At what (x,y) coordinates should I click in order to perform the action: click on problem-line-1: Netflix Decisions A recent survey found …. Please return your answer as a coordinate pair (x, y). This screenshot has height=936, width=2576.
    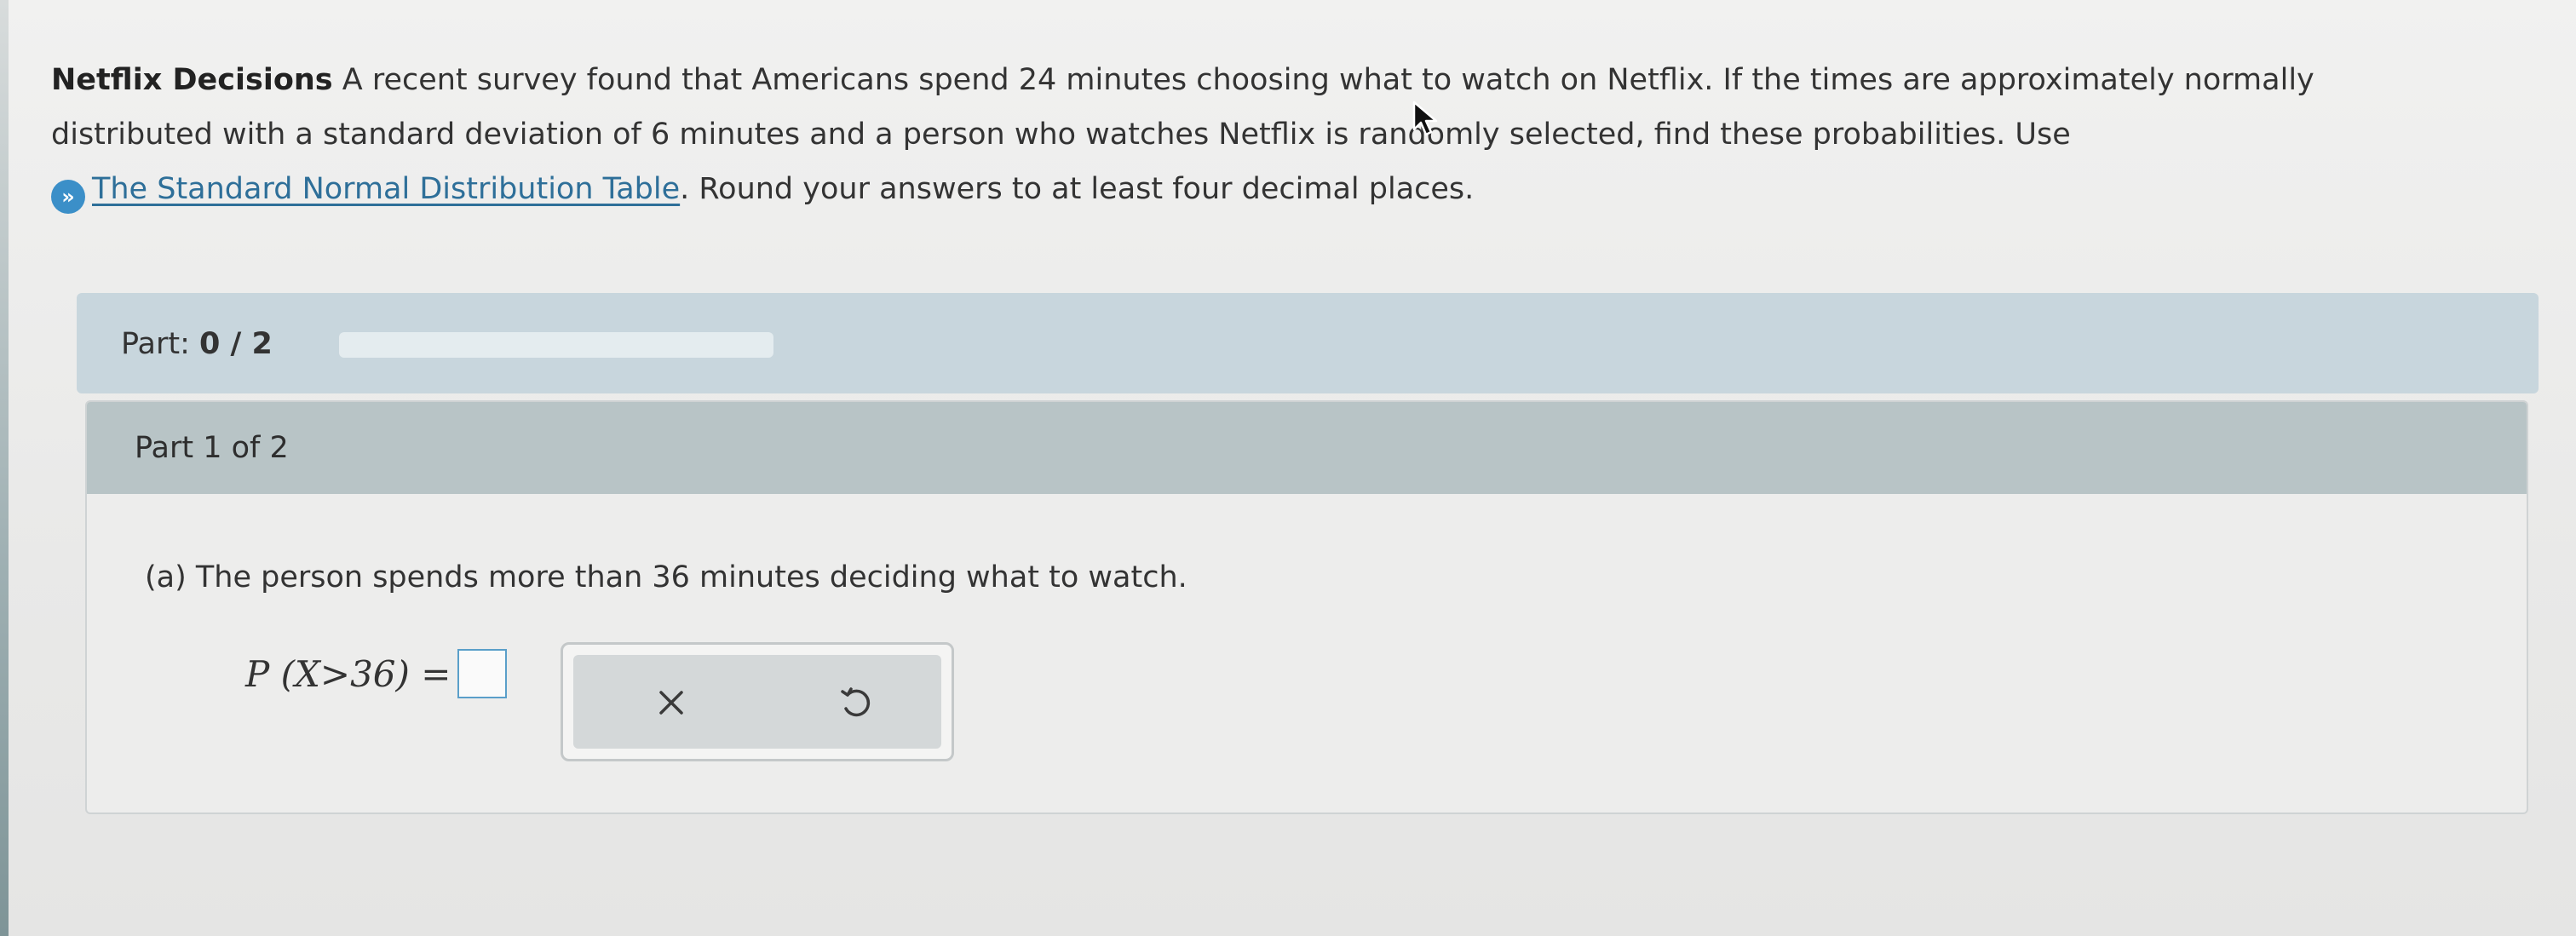
    Looking at the image, I should click on (1278, 80).